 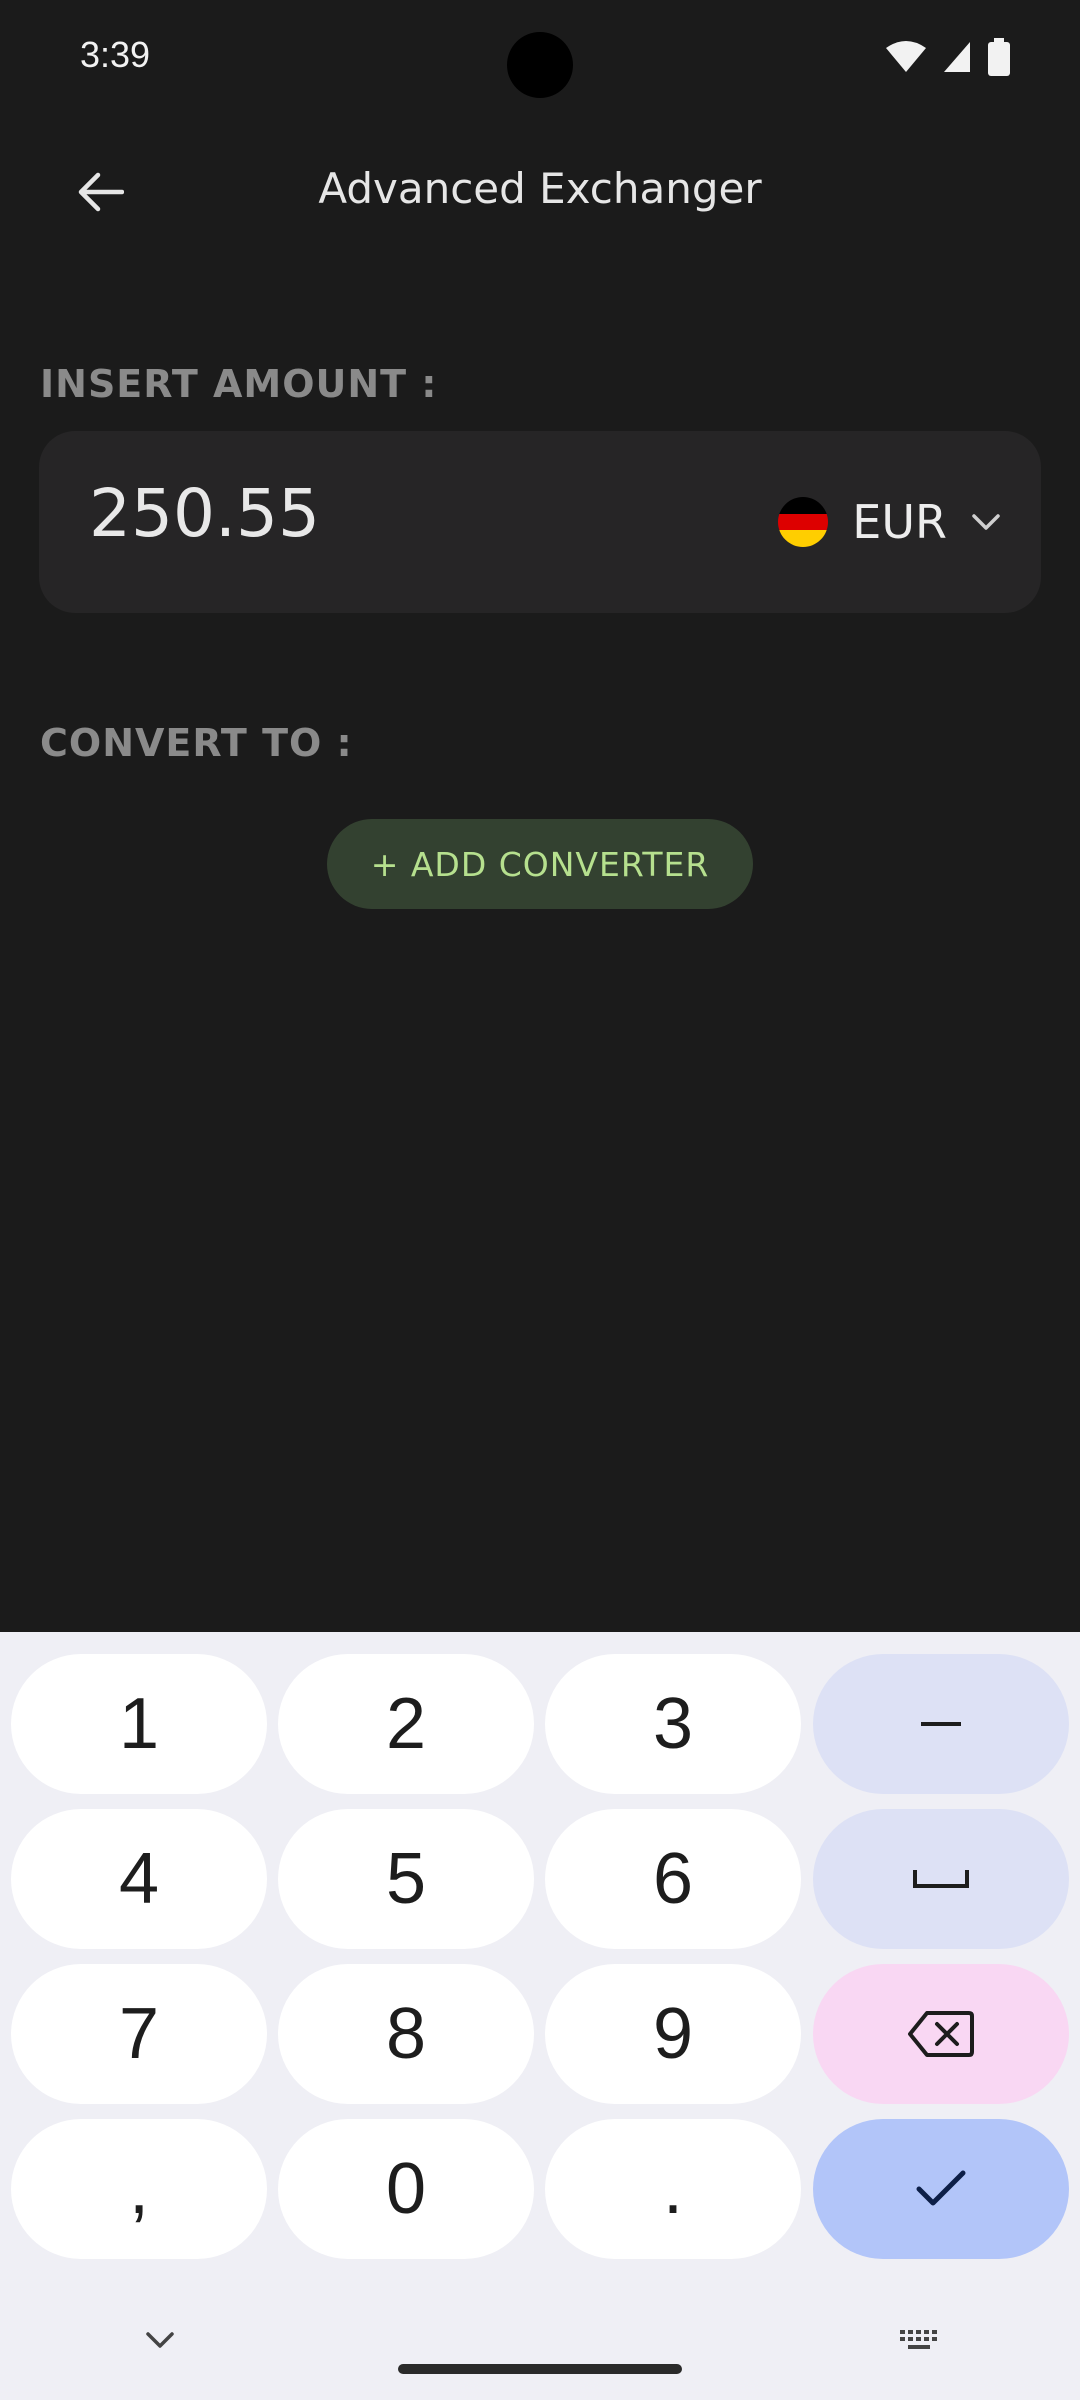 What do you see at coordinates (540, 522) in the screenshot?
I see `amount-card: 250.55 EUR` at bounding box center [540, 522].